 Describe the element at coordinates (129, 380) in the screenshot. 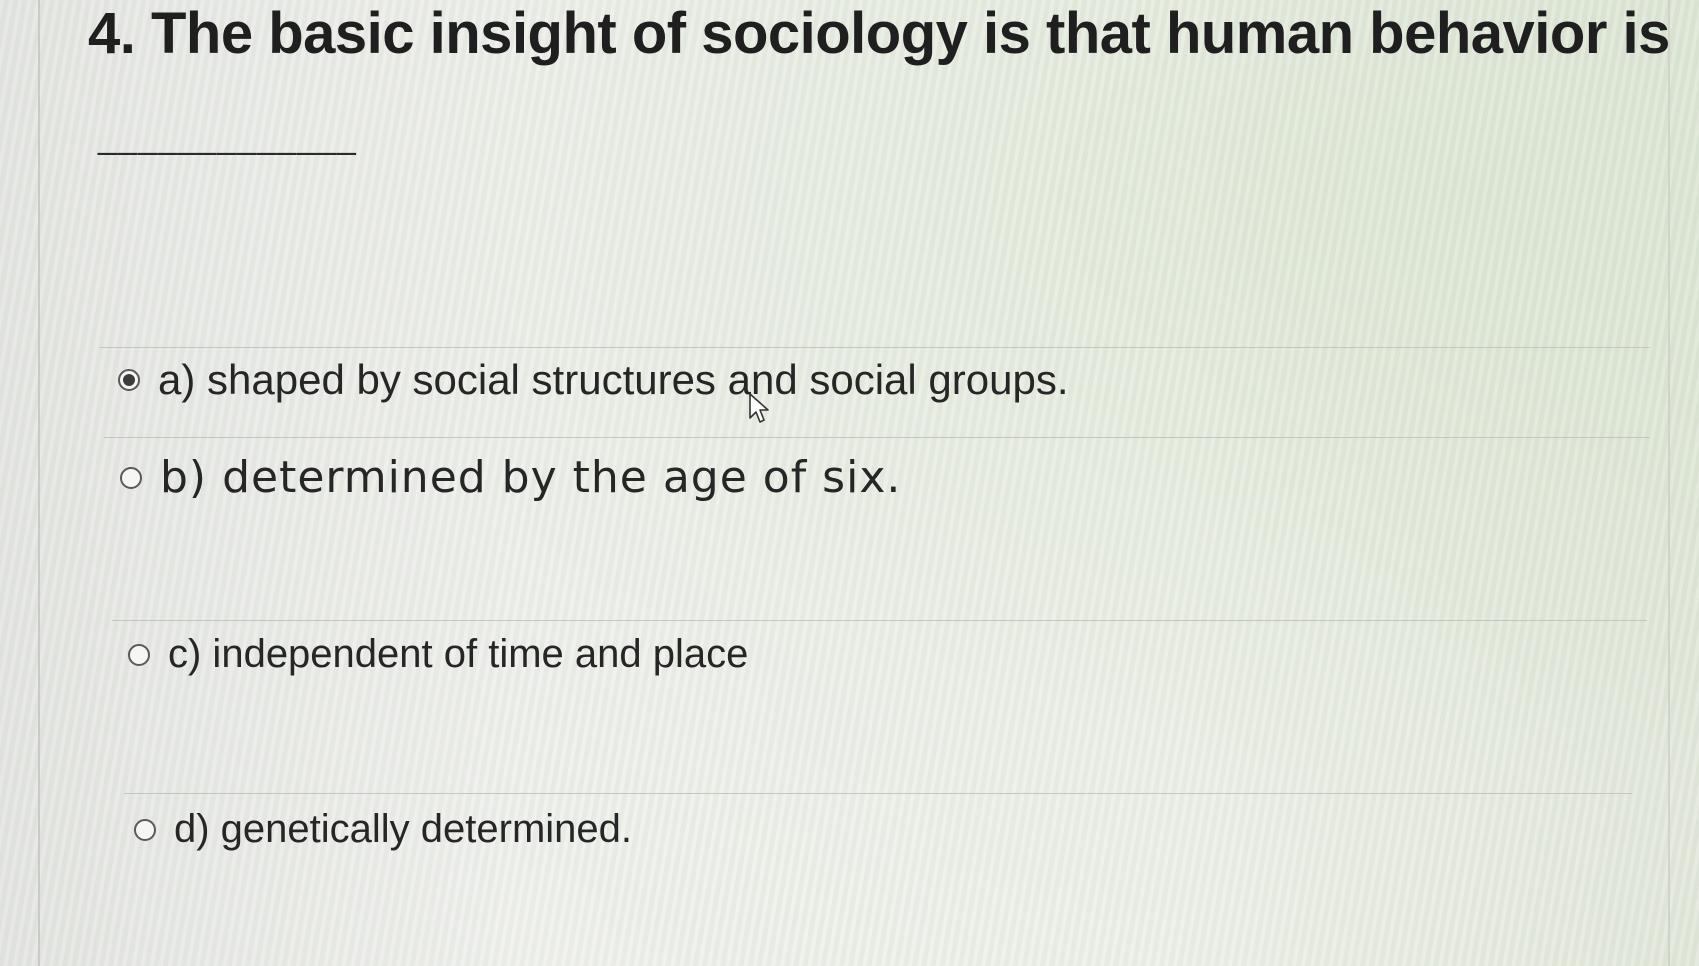

I see `radio-selected-icon` at that location.